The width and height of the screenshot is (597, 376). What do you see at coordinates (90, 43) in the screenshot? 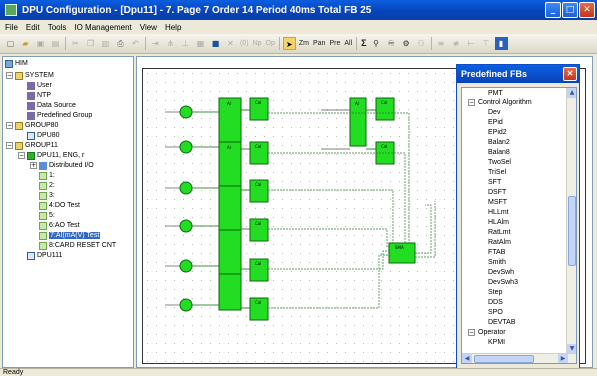
I see `copy-icon: ❐` at bounding box center [90, 43].